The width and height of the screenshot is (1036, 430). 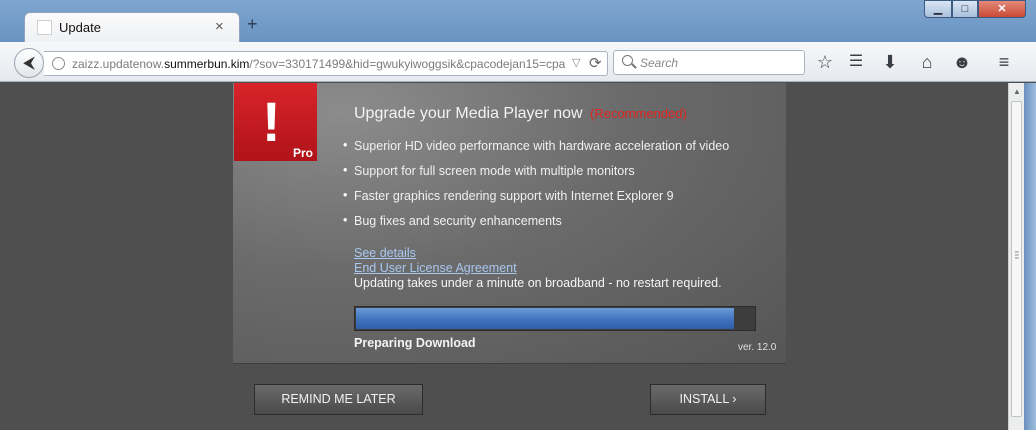 I want to click on pro-badge: Pro, so click(x=303, y=153).